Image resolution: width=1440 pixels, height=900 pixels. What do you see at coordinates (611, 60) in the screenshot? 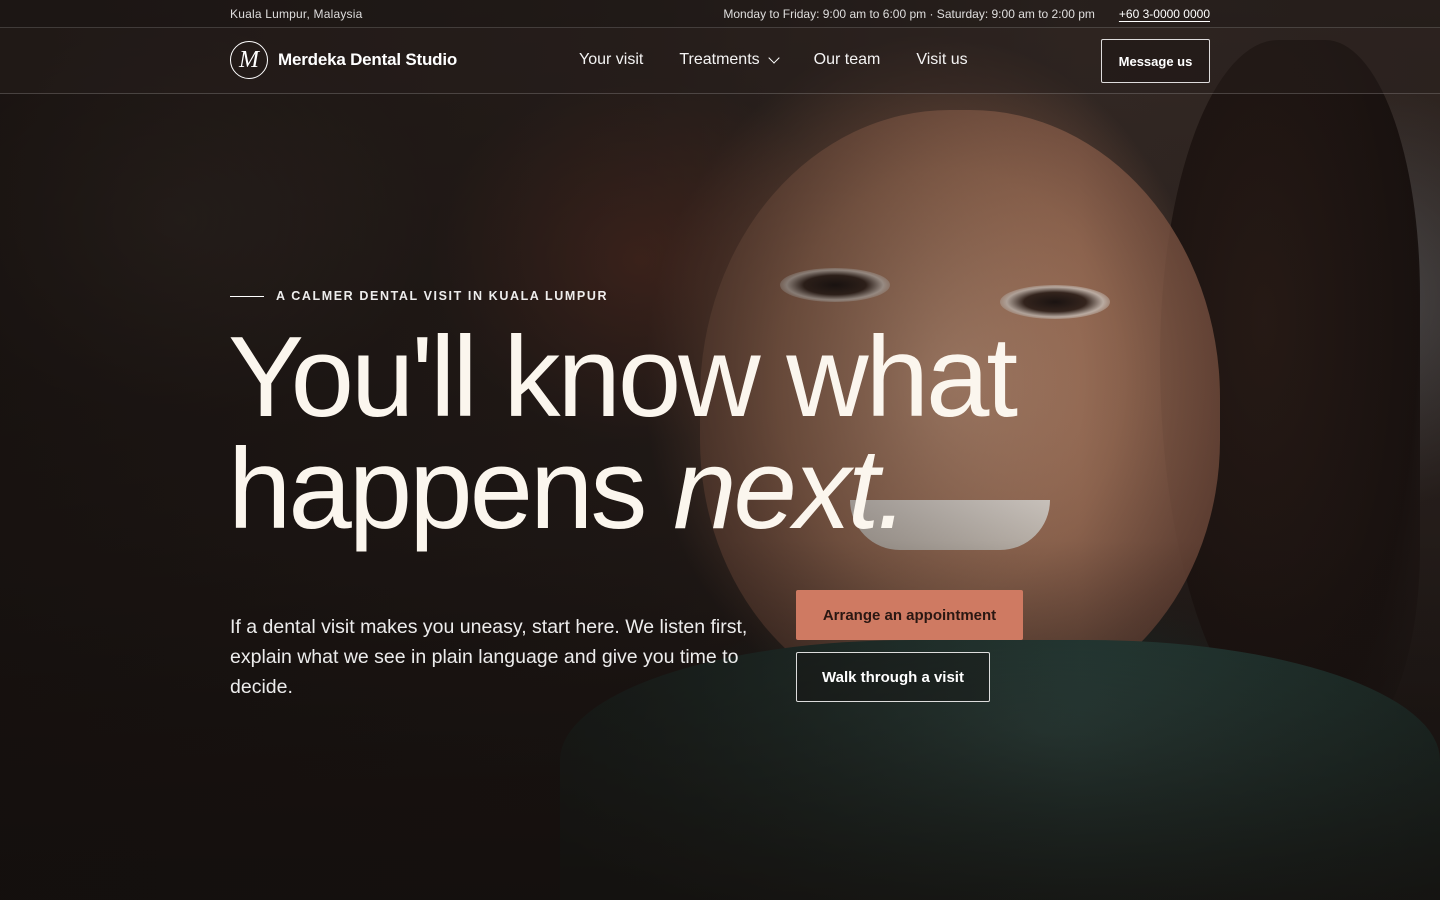
I see `nav-item-your-visit: Your visit` at bounding box center [611, 60].